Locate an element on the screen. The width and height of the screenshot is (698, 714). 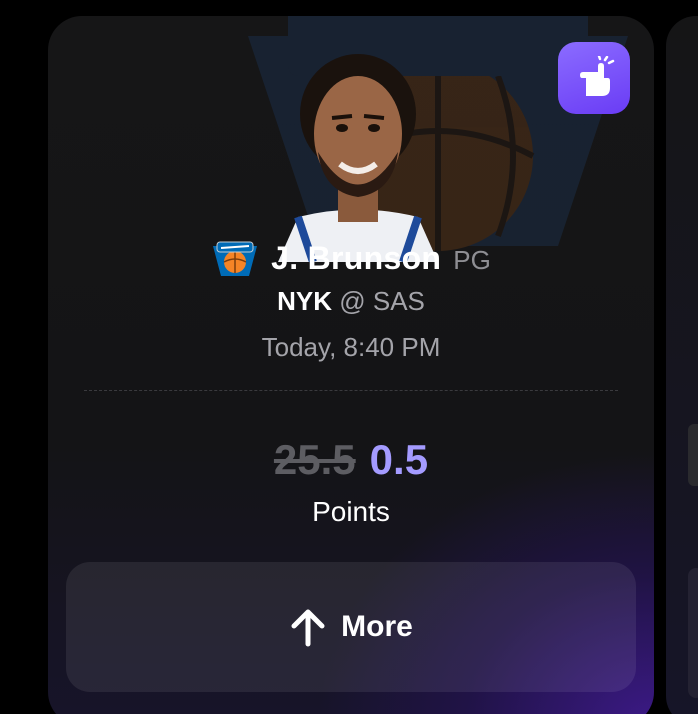
pointing-hand-icon is located at coordinates (597, 76).